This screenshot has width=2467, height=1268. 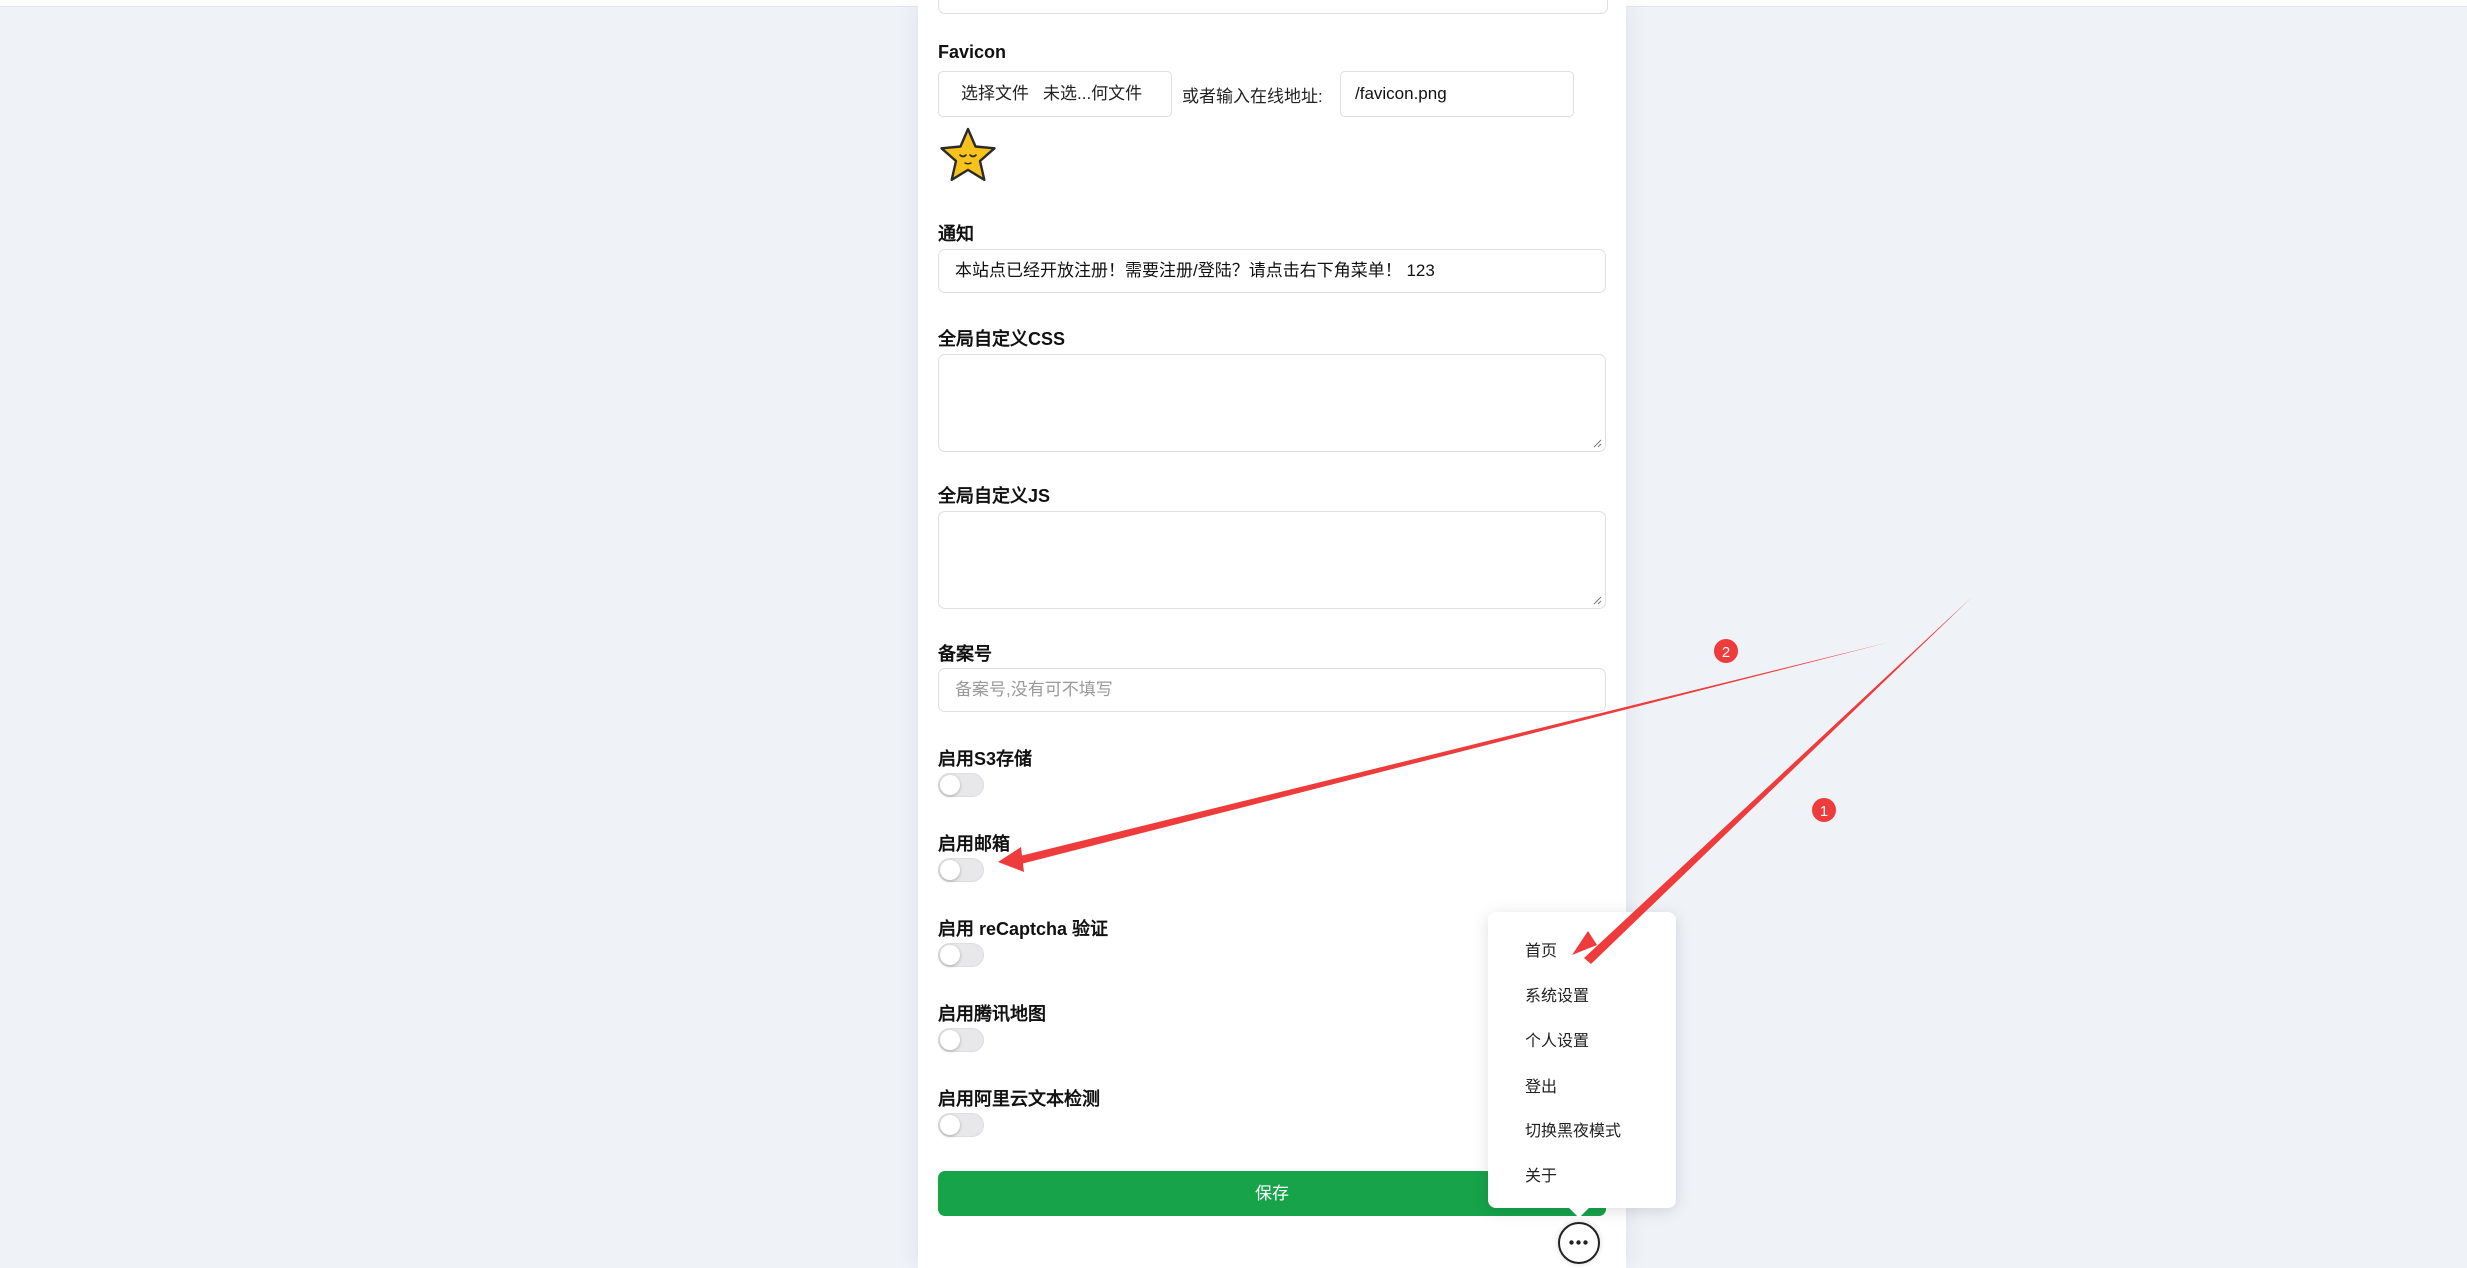 I want to click on annotation-overlay: 2 1, so click(x=1485, y=780).